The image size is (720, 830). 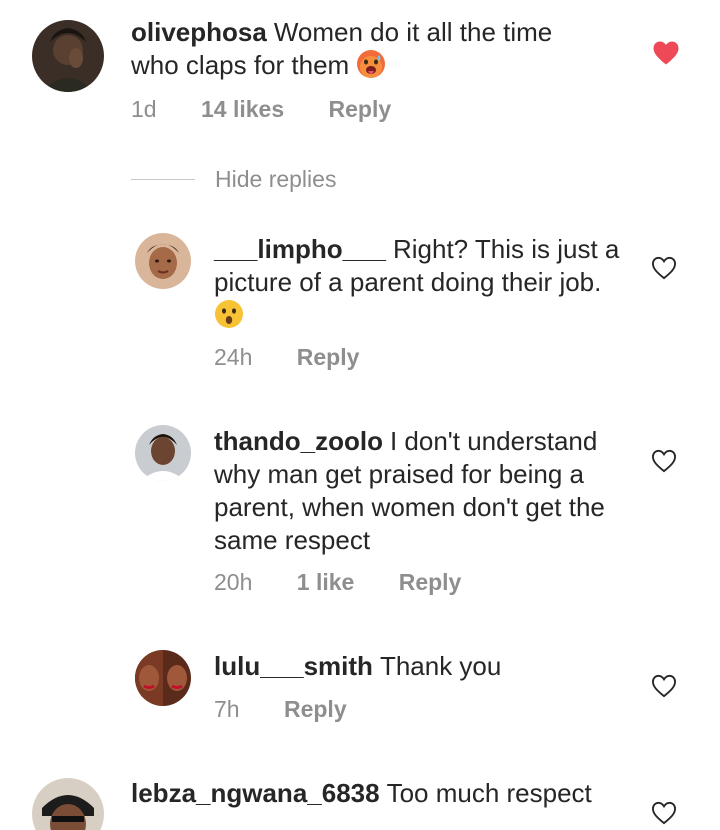 I want to click on hide-replies-toggle: Hide replies, so click(x=233, y=179).